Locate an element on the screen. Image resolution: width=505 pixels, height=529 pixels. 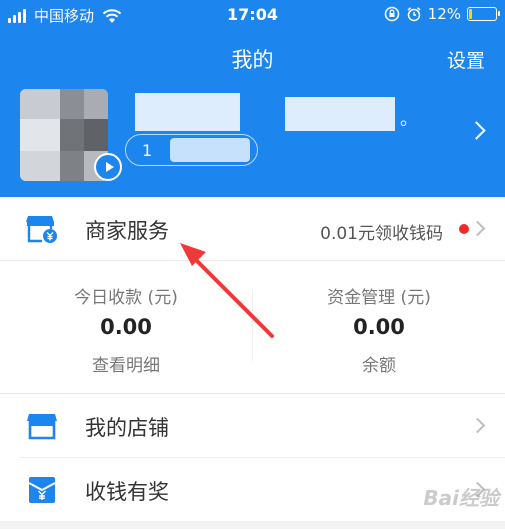
menu-item-label: 收钱有奖 is located at coordinates (127, 492).